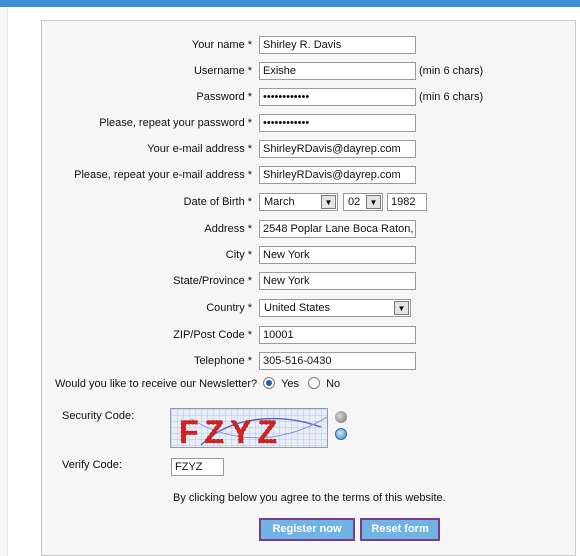  What do you see at coordinates (221, 45) in the screenshot?
I see `name-label: Your name *` at bounding box center [221, 45].